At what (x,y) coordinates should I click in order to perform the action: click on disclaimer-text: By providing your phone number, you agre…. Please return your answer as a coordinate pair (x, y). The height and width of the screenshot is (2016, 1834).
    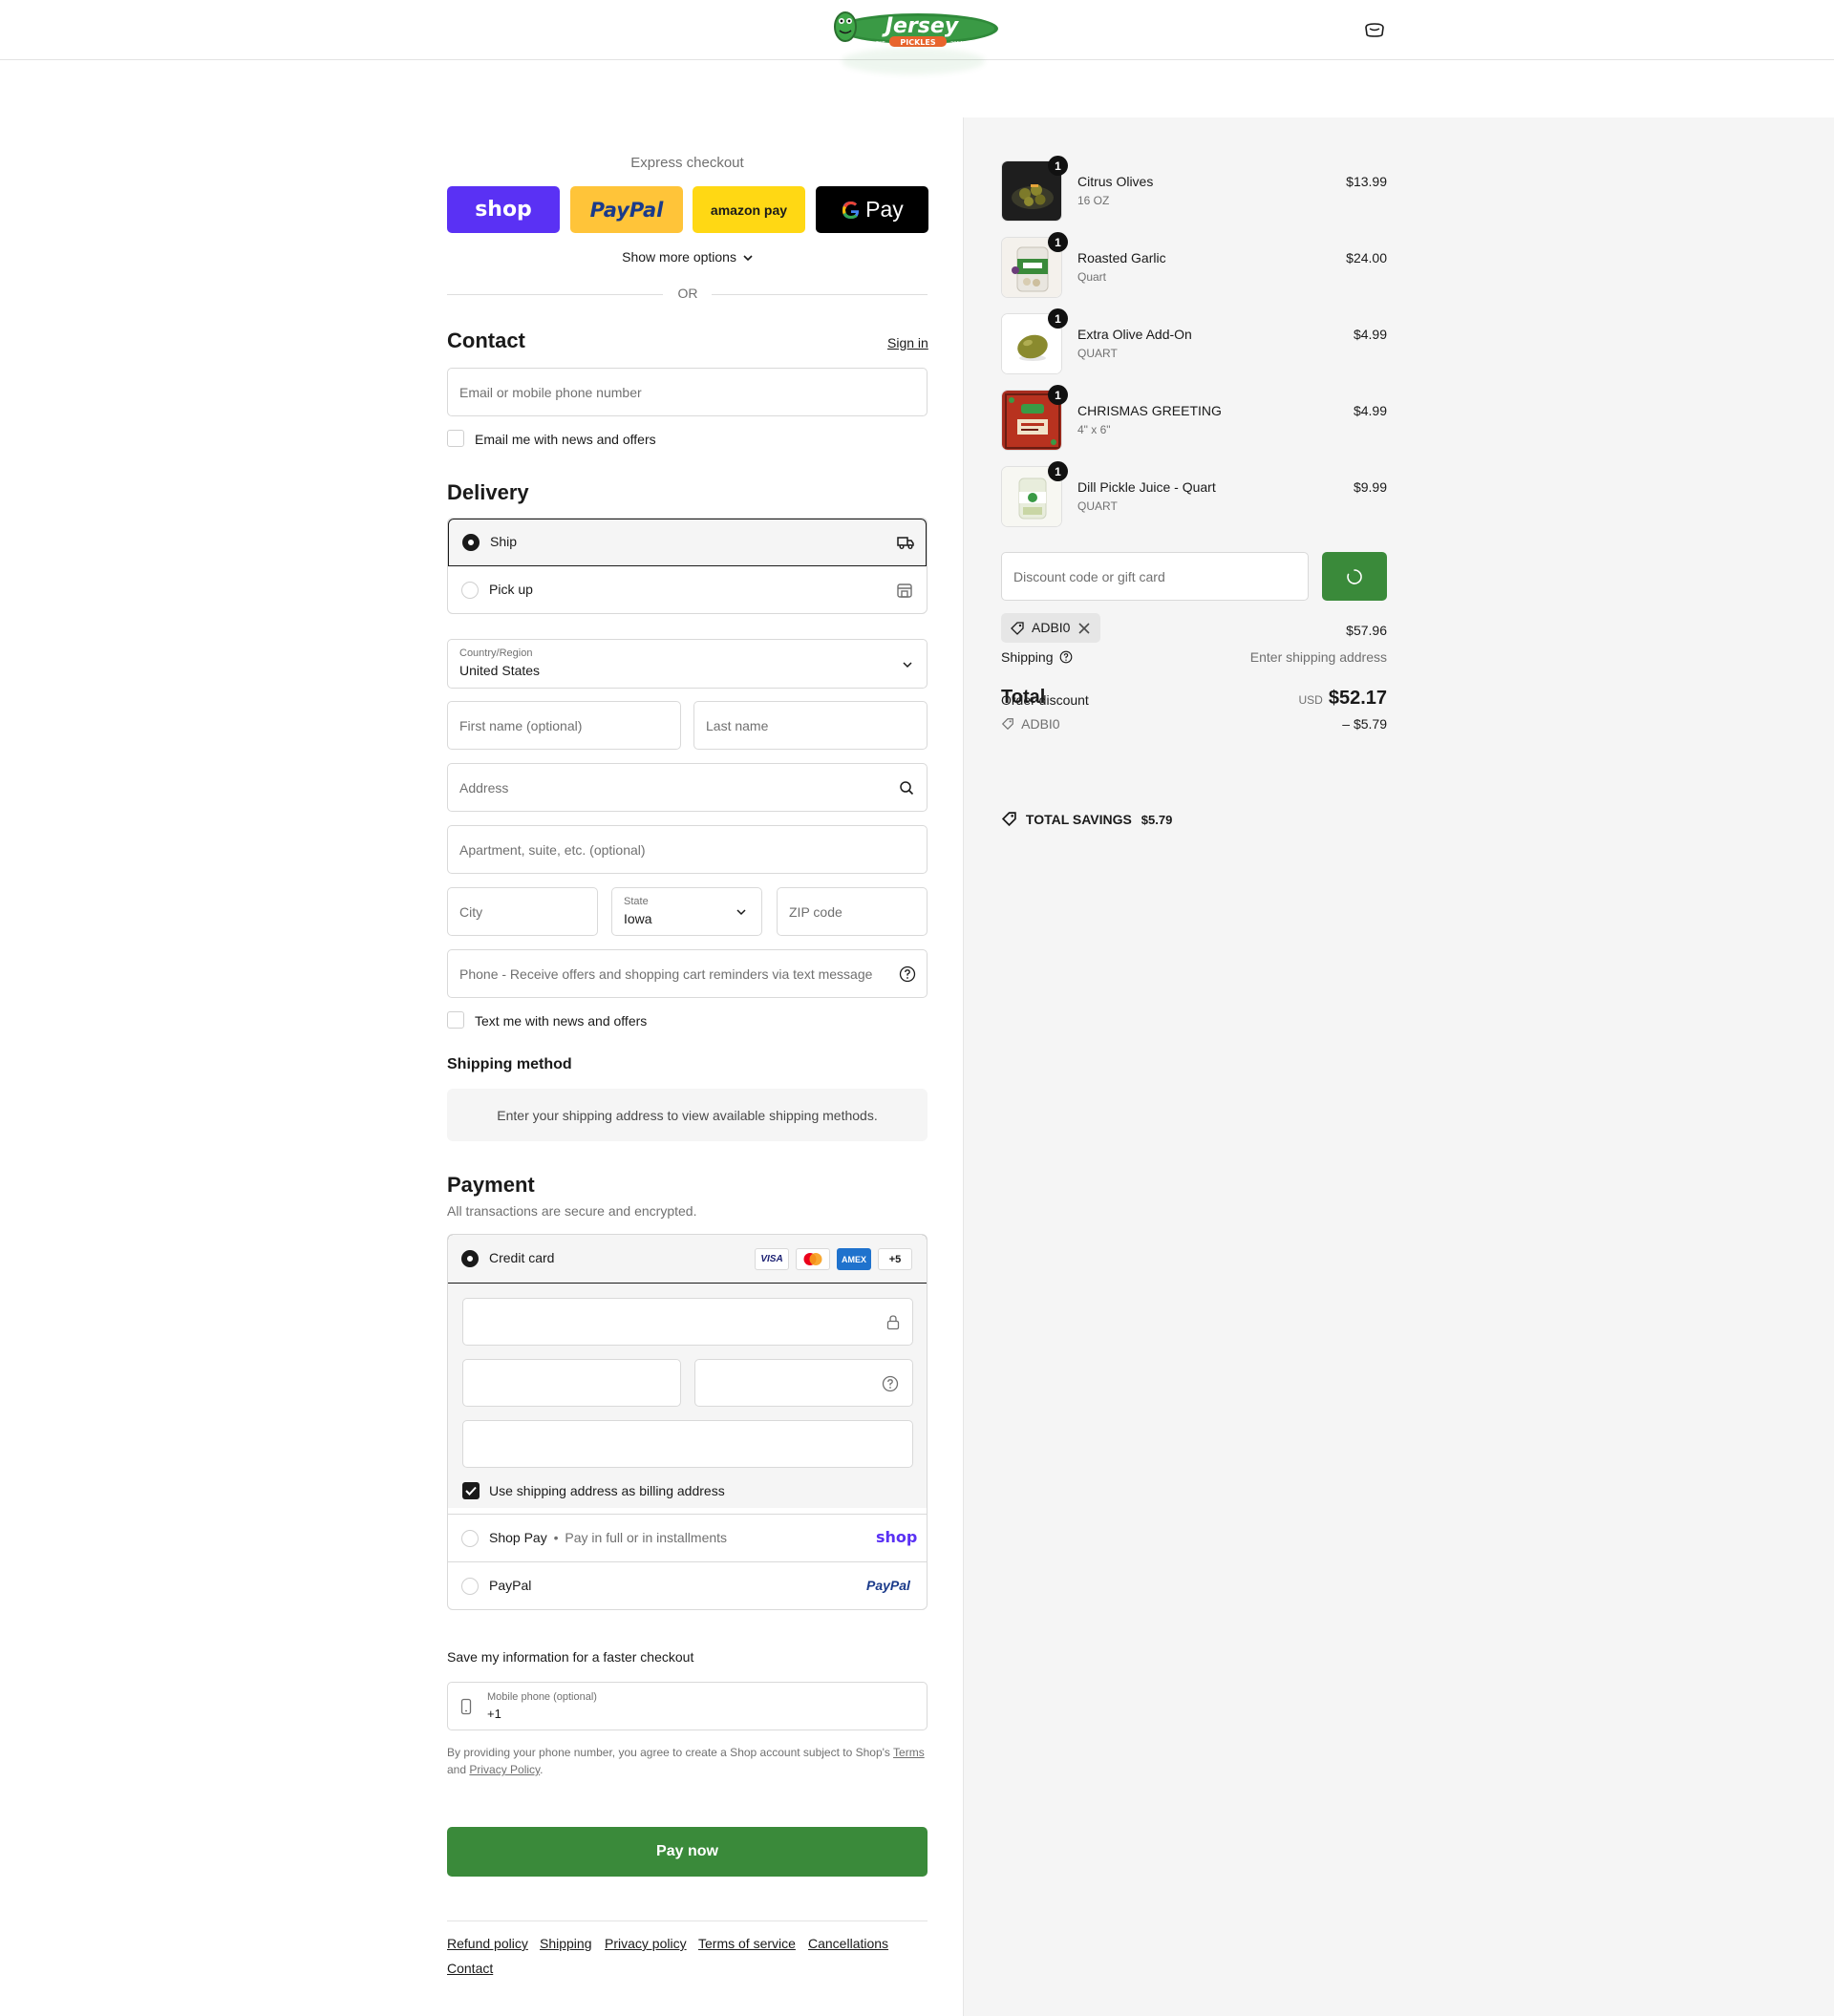
    Looking at the image, I should click on (669, 1752).